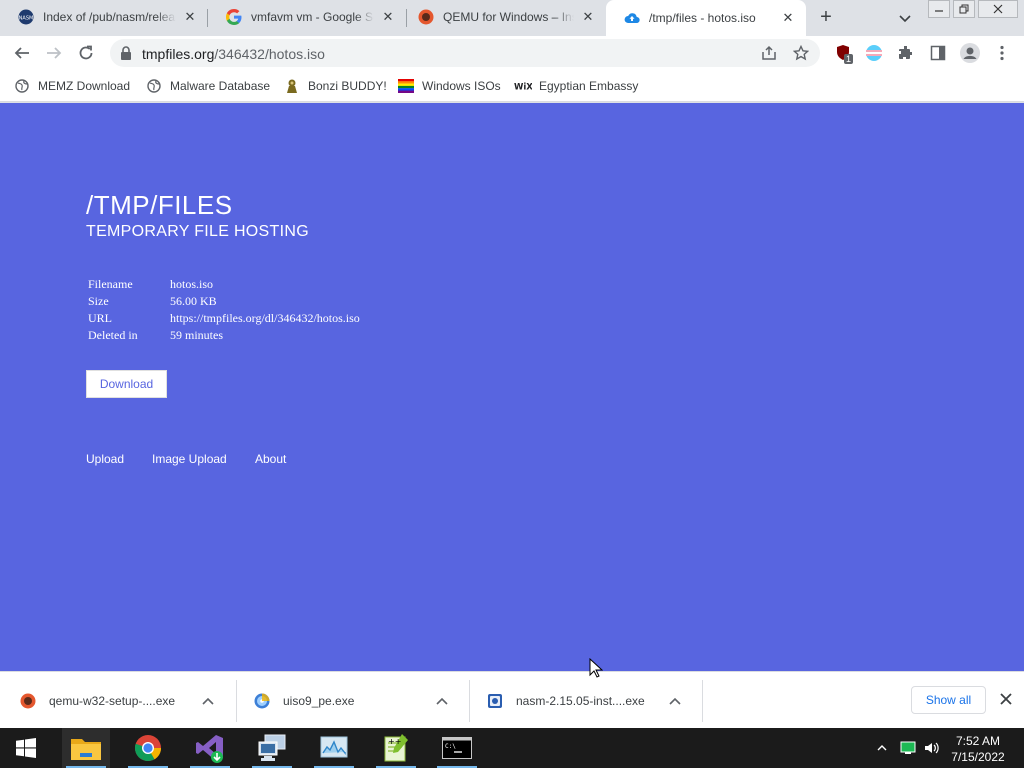  What do you see at coordinates (523, 87) in the screenshot?
I see `svg-text: WiX` at bounding box center [523, 87].